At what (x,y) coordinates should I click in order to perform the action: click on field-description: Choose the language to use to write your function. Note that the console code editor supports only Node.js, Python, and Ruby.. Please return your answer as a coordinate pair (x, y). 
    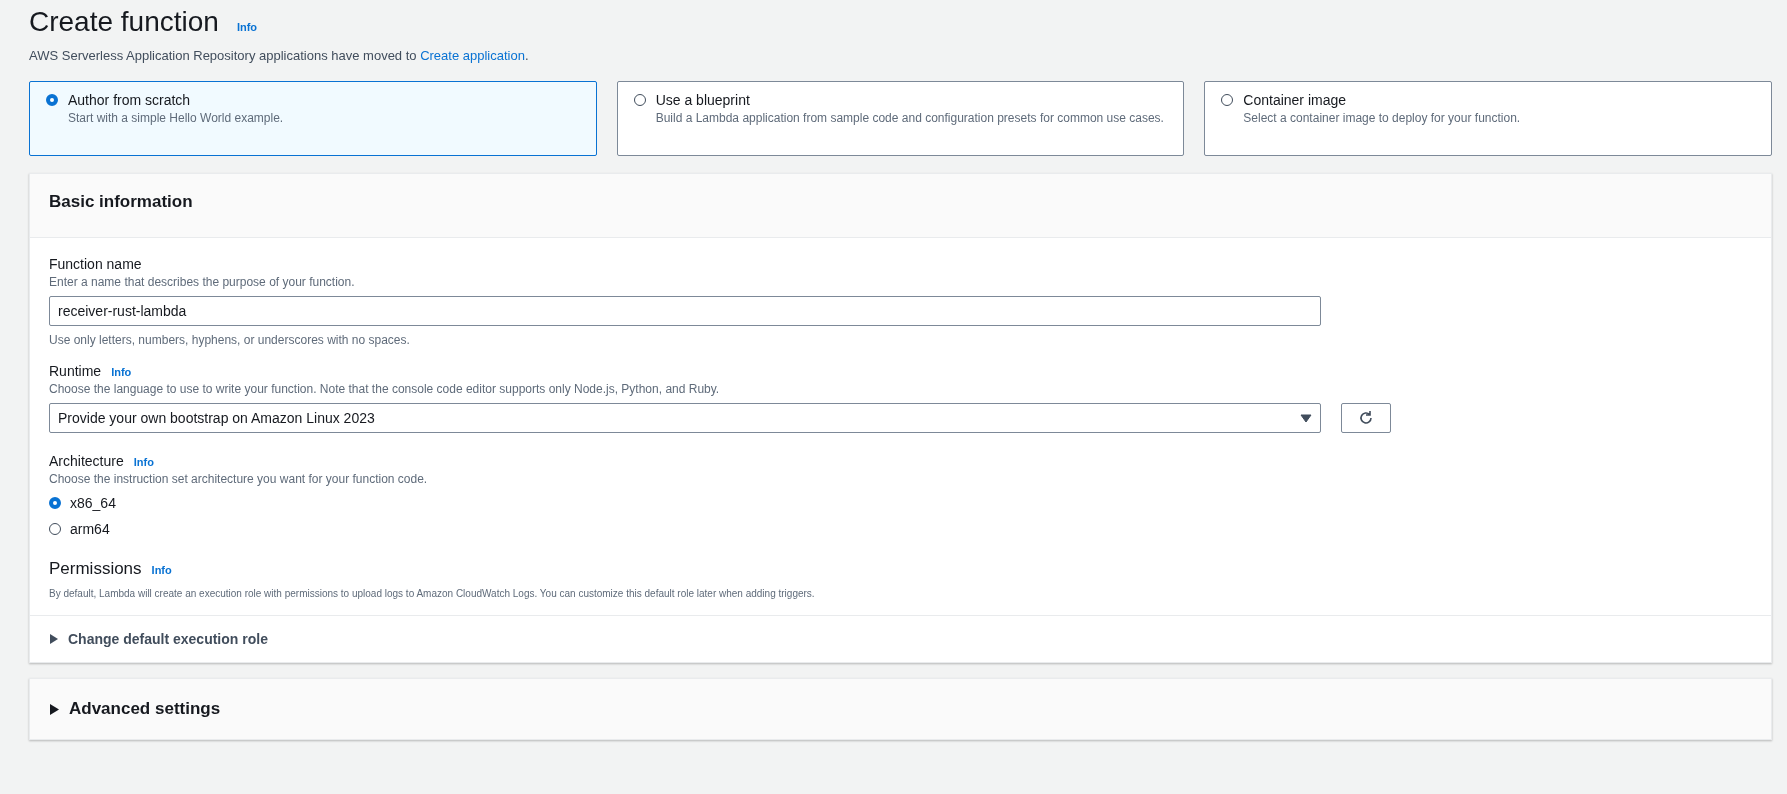
    Looking at the image, I should click on (385, 389).